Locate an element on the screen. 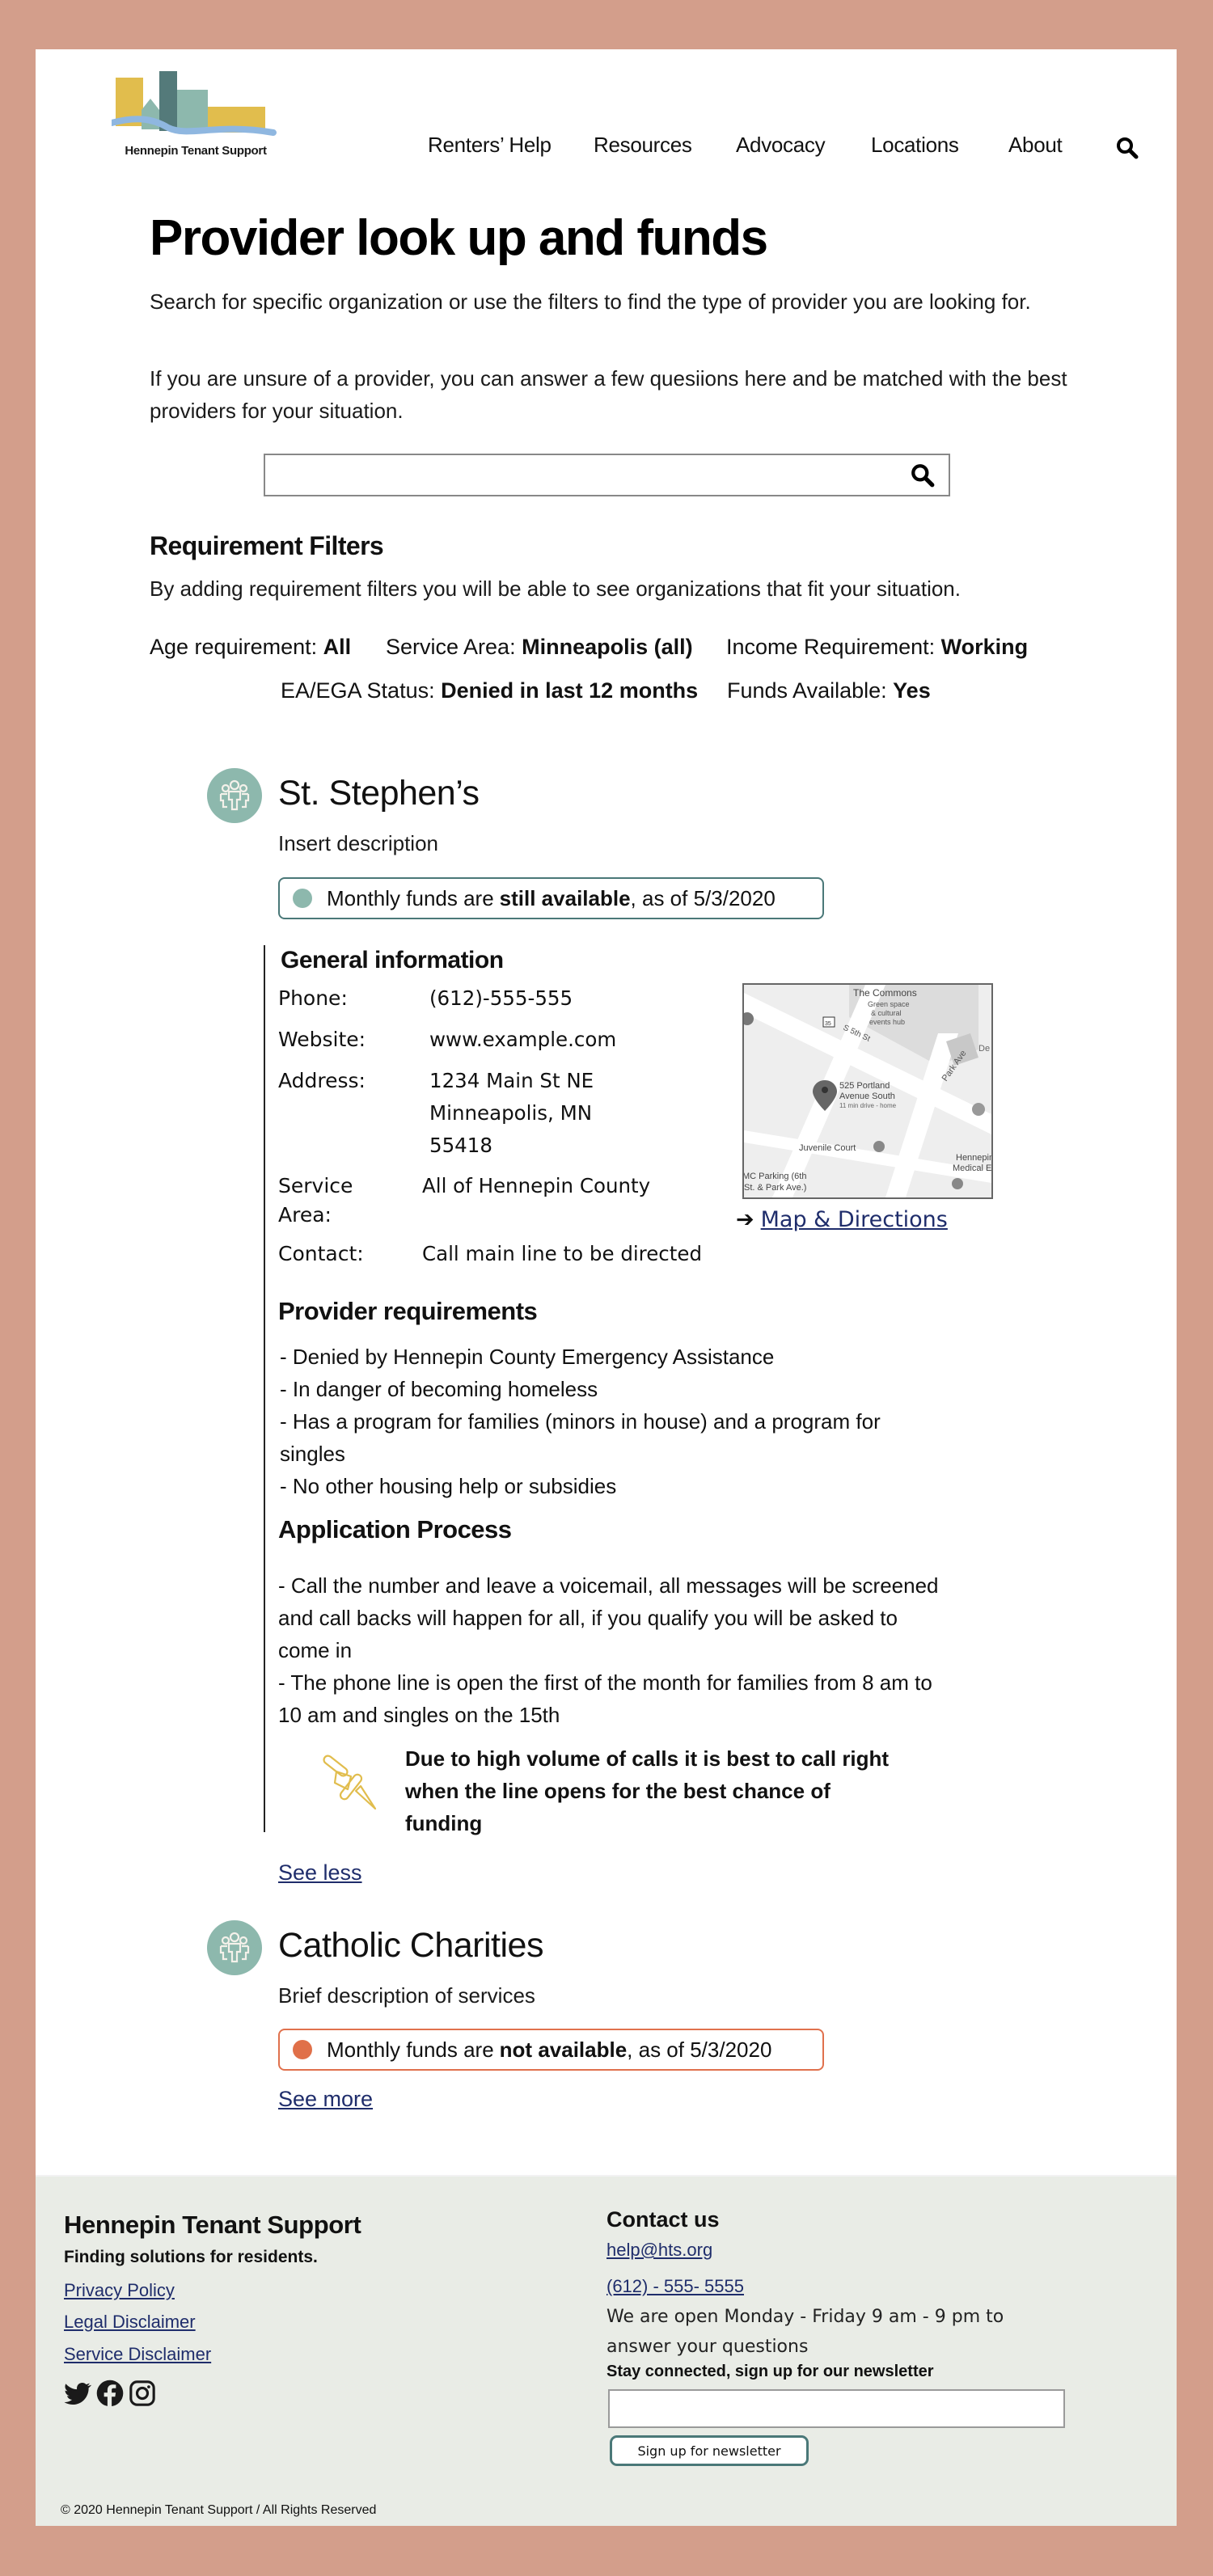  service-disclaimer-link: Service Disclaimer is located at coordinates (137, 2354).